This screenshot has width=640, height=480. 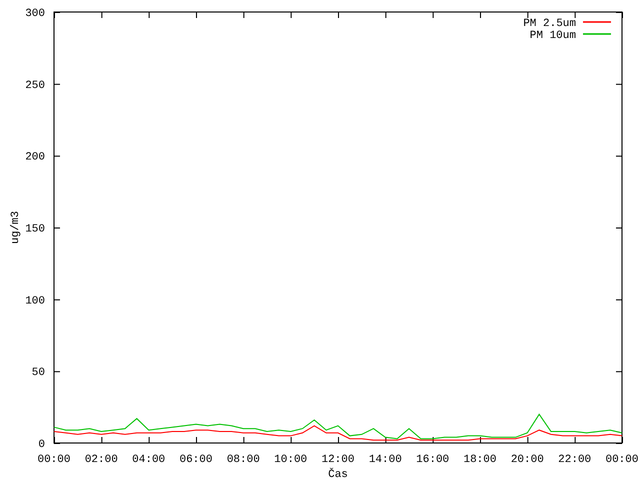 I want to click on y-tick-label: 250, so click(x=35, y=86).